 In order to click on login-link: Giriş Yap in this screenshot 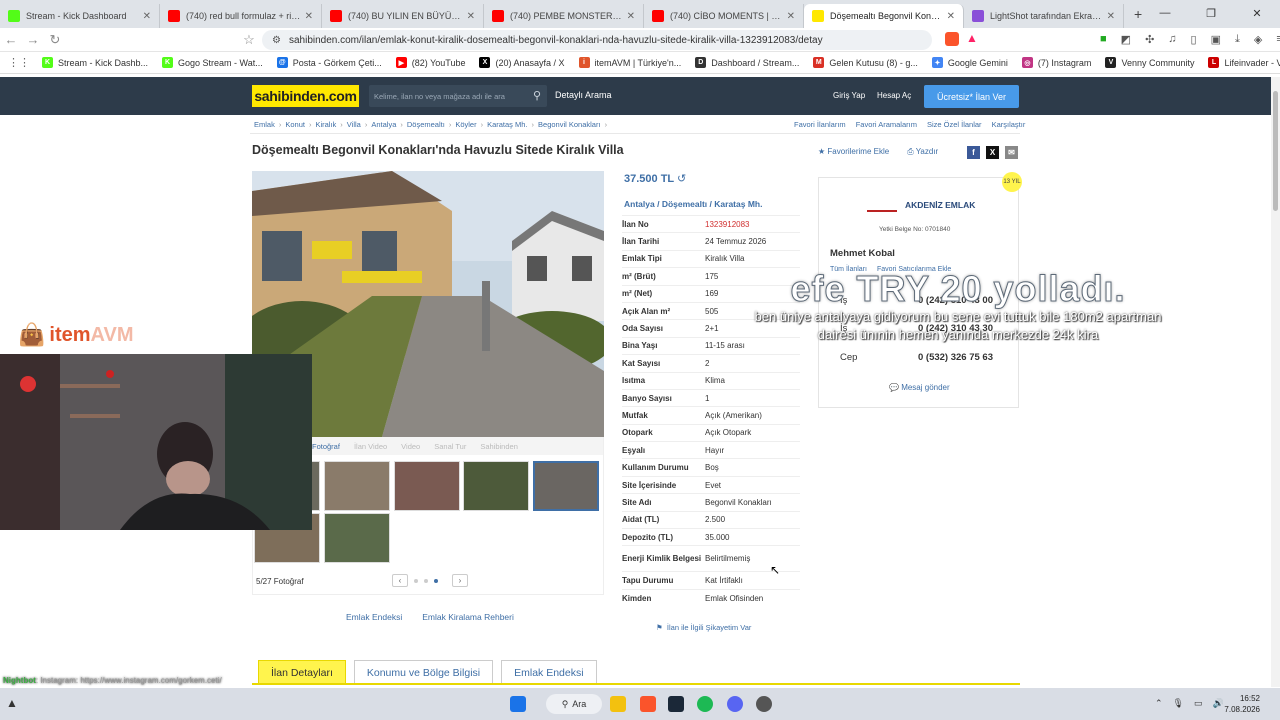, I will do `click(849, 95)`.